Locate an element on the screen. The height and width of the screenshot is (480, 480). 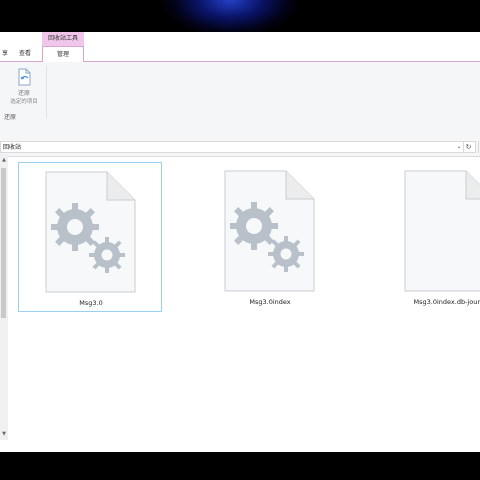
restore-sublabel: 选定的项目 is located at coordinates (24, 102).